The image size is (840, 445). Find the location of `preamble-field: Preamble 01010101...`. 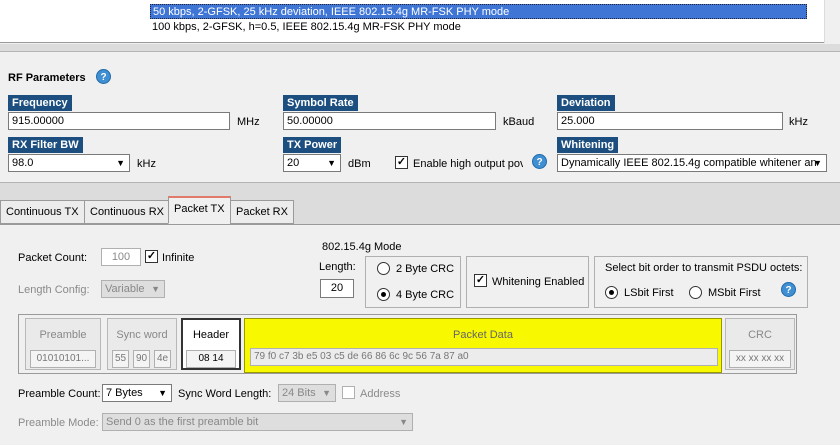

preamble-field: Preamble 01010101... is located at coordinates (63, 344).